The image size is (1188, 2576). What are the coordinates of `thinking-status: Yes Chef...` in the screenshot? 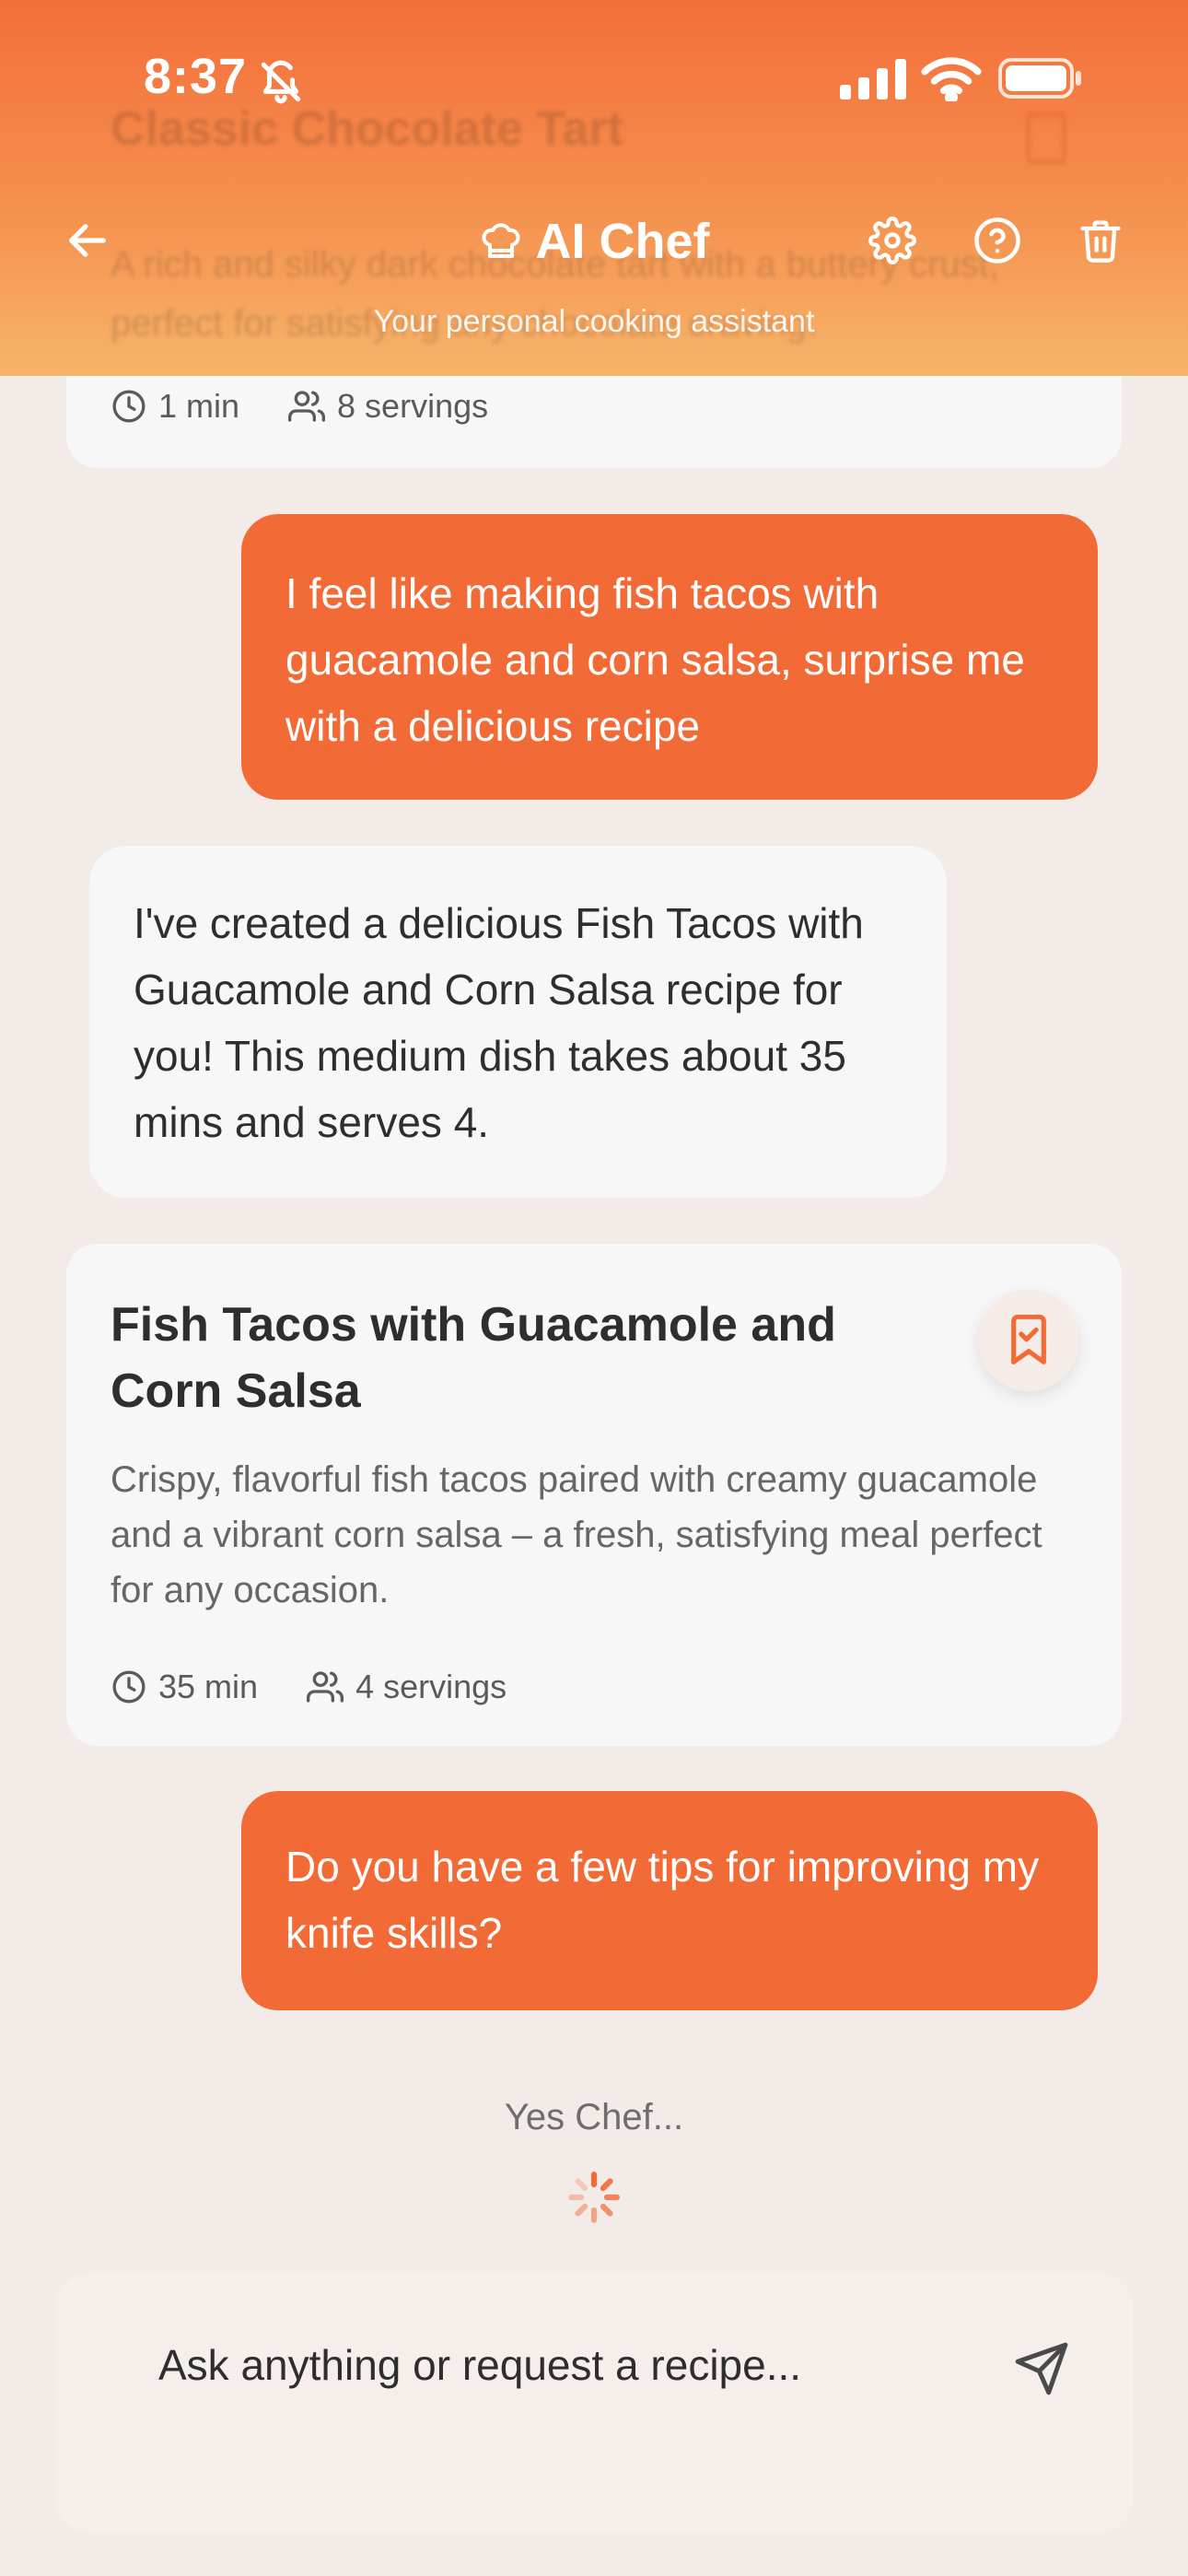 It's located at (594, 2117).